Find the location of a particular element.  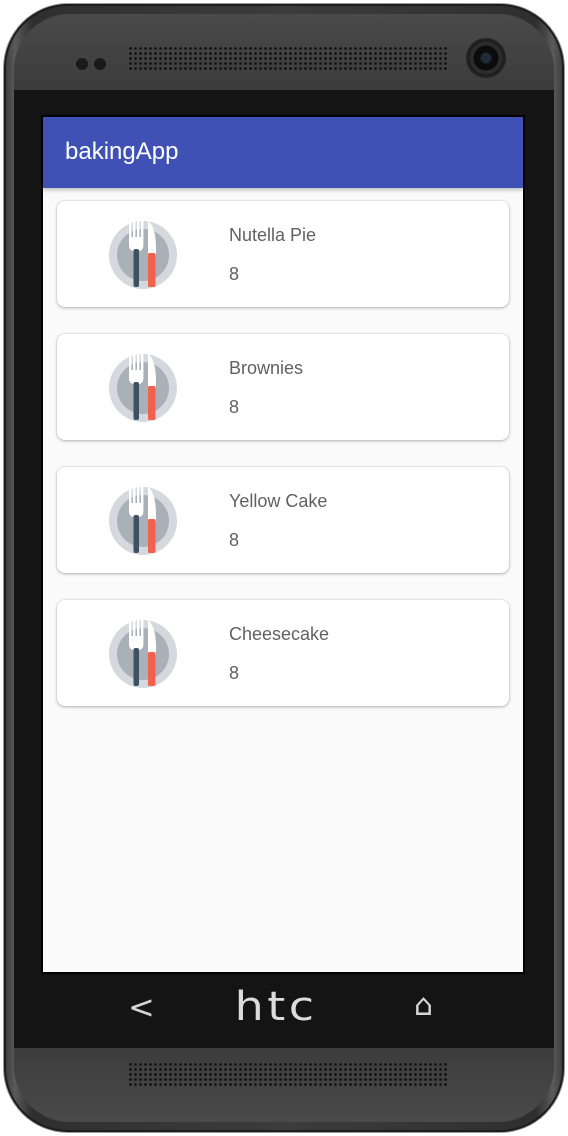

home-button: ⌂ is located at coordinates (423, 1005).